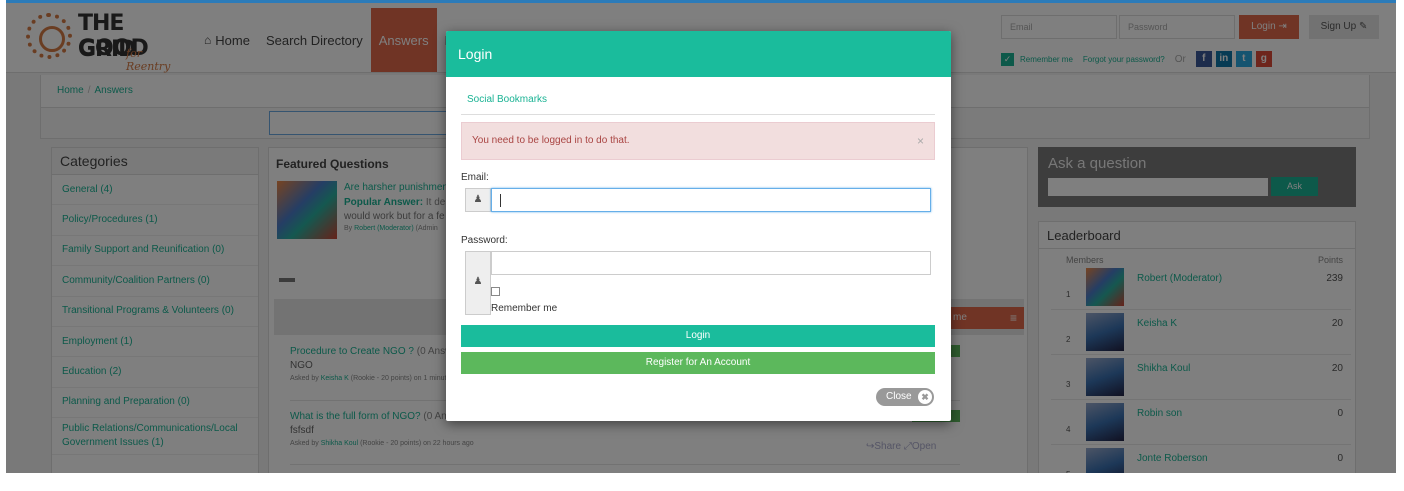 This screenshot has height=491, width=1404. What do you see at coordinates (495, 291) in the screenshot?
I see `remember-me-checkbox` at bounding box center [495, 291].